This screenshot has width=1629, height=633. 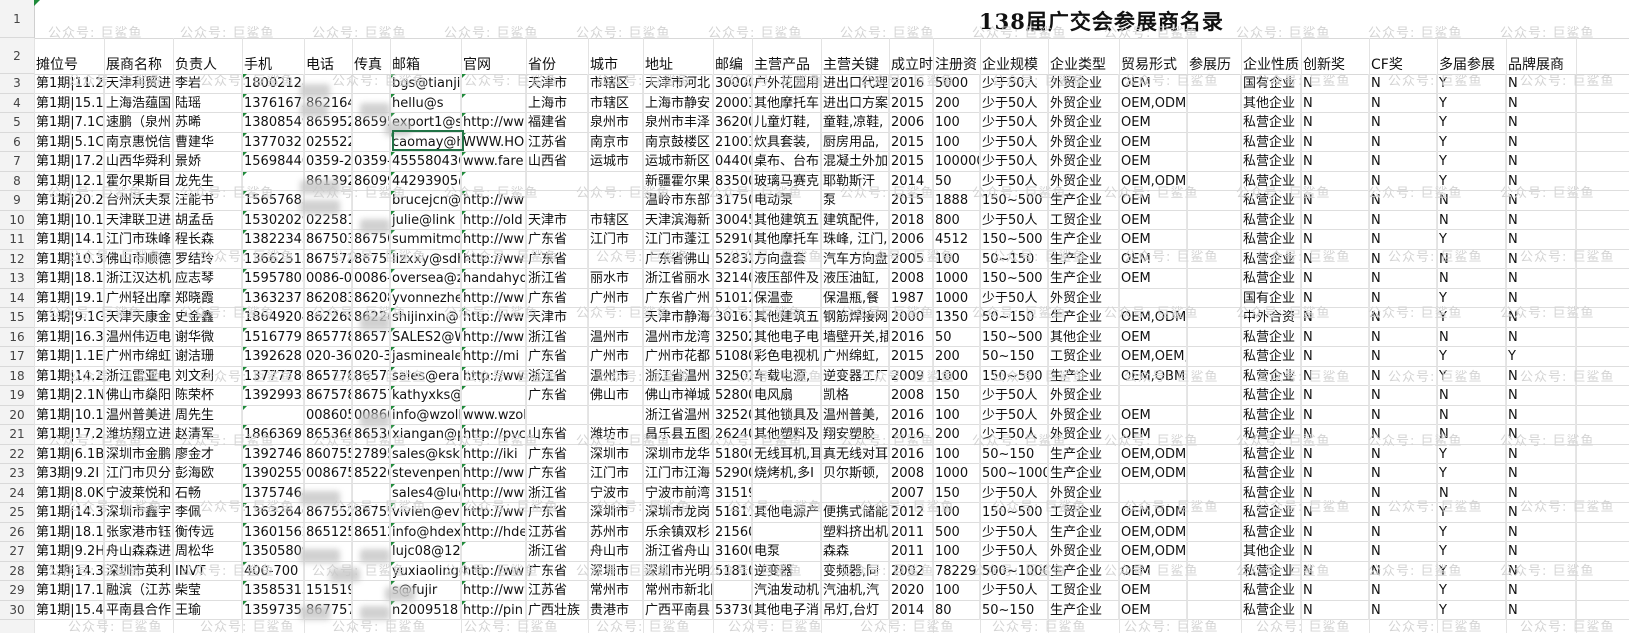 What do you see at coordinates (425, 200) in the screenshot?
I see `table-cell: brucejcn@` at bounding box center [425, 200].